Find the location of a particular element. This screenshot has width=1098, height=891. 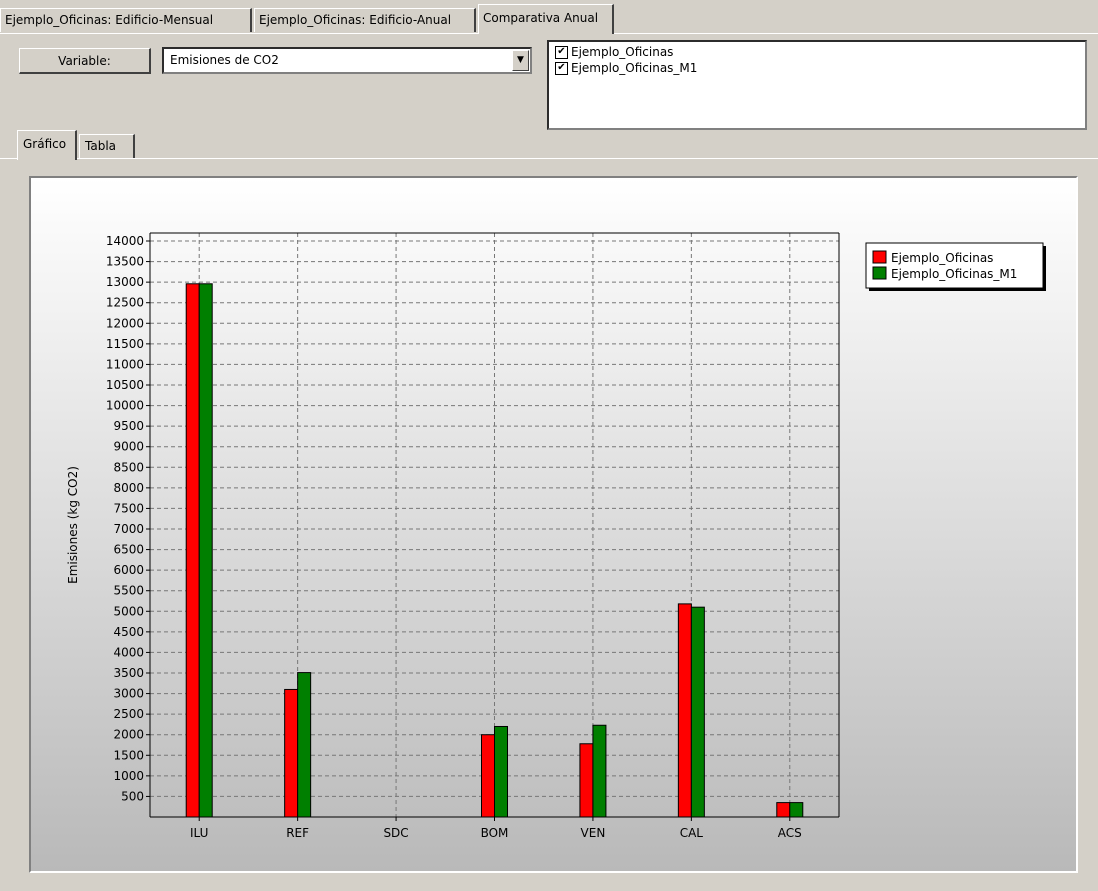

y-tick-label: 7500 is located at coordinates (128, 508).